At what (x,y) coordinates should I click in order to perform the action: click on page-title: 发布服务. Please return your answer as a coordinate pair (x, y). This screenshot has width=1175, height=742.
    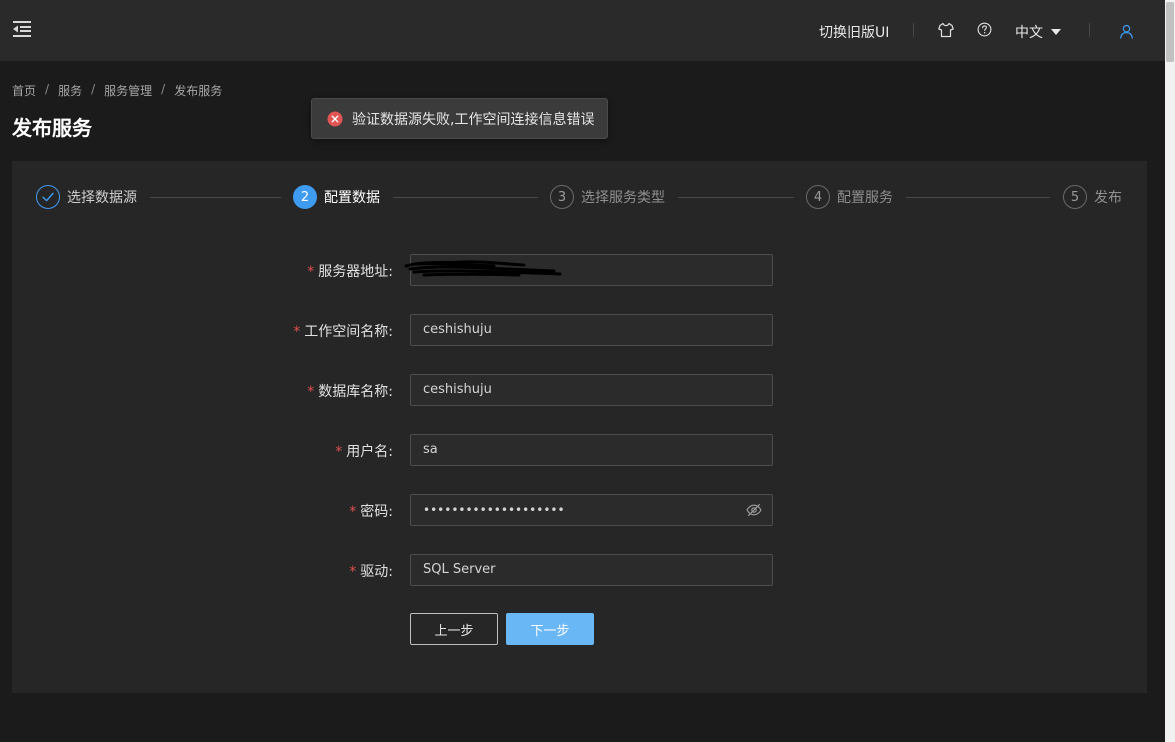
    Looking at the image, I should click on (52, 128).